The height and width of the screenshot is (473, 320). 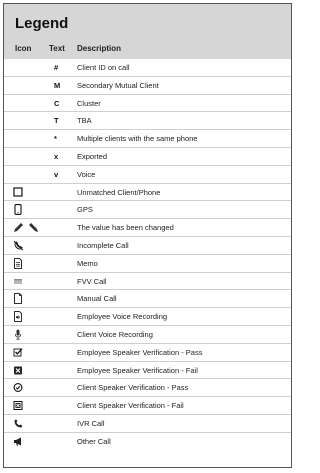 I want to click on row-description: Exported, so click(x=92, y=156).